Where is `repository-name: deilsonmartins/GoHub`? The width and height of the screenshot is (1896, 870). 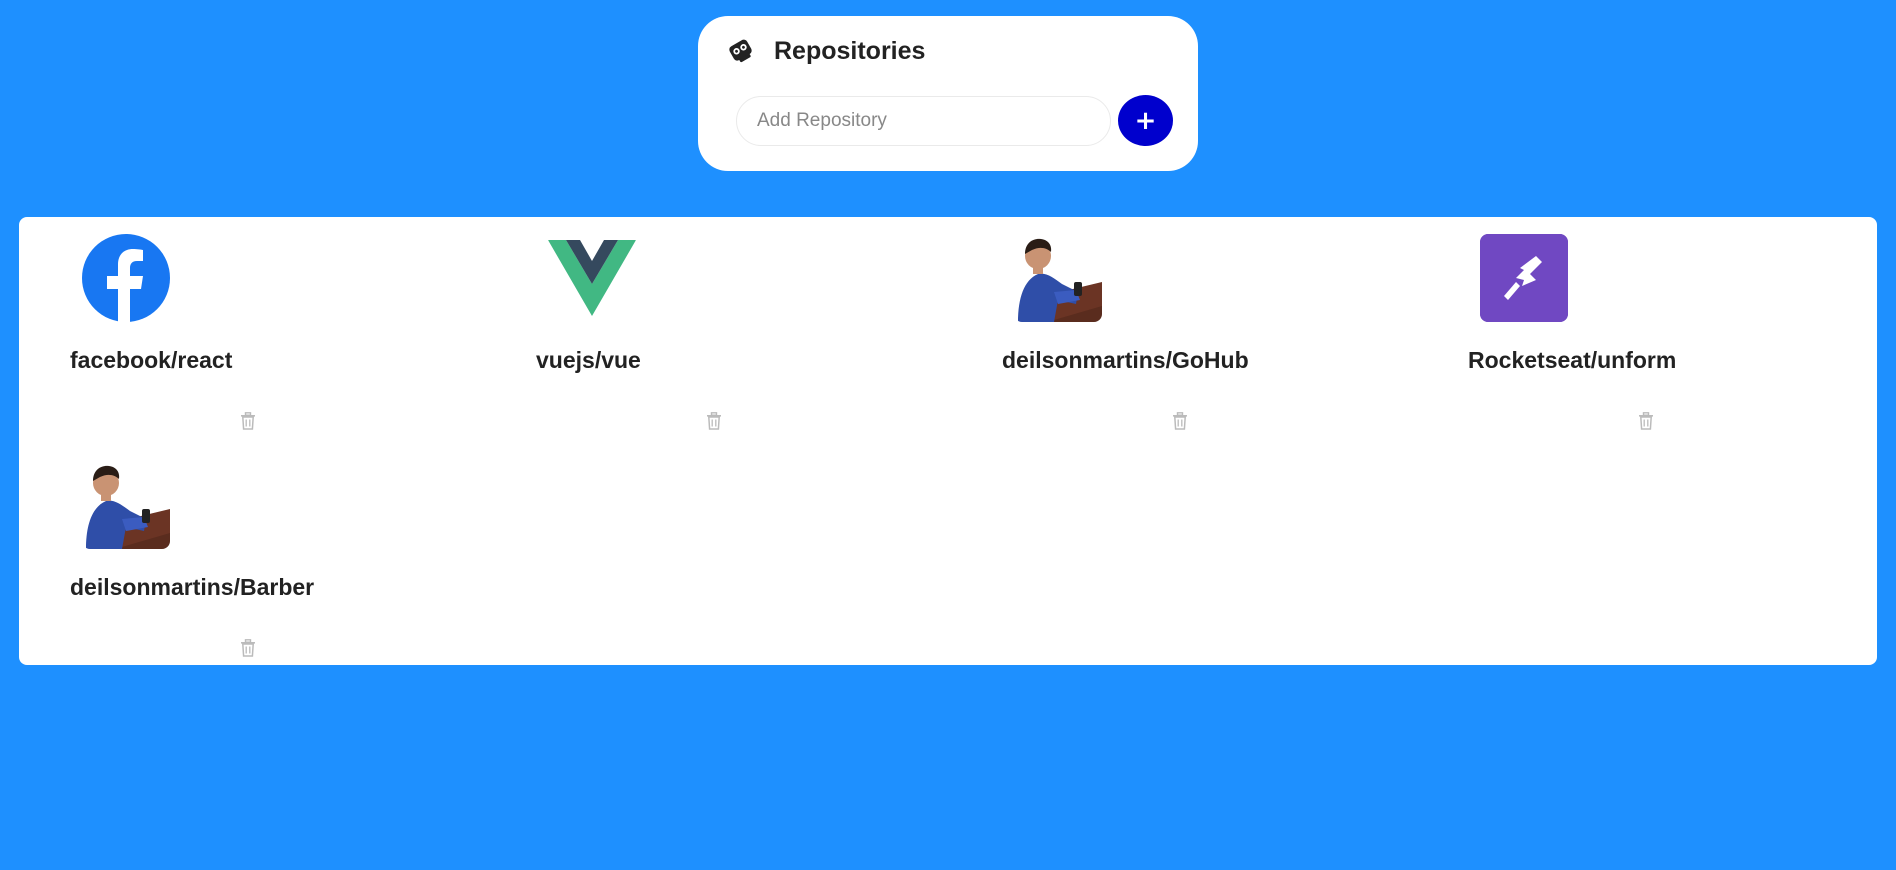
repository-name: deilsonmartins/GoHub is located at coordinates (1125, 360).